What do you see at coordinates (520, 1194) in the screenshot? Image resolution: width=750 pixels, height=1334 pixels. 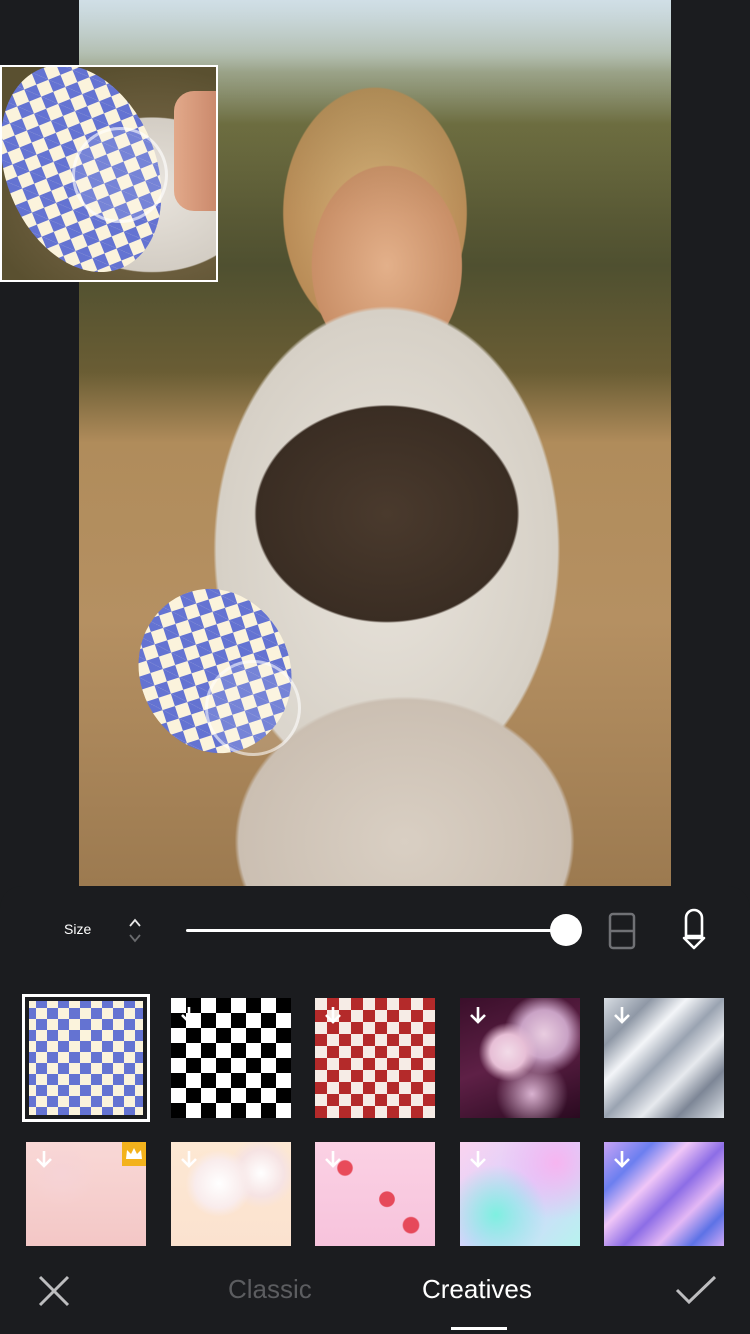 I see `pattern-tile-pastel-gradient` at bounding box center [520, 1194].